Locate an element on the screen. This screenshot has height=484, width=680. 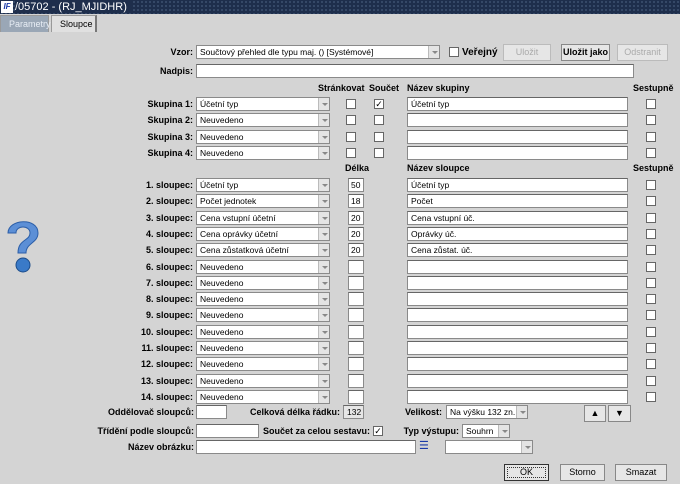
column-name-input: Účetní typ is located at coordinates (517, 185).